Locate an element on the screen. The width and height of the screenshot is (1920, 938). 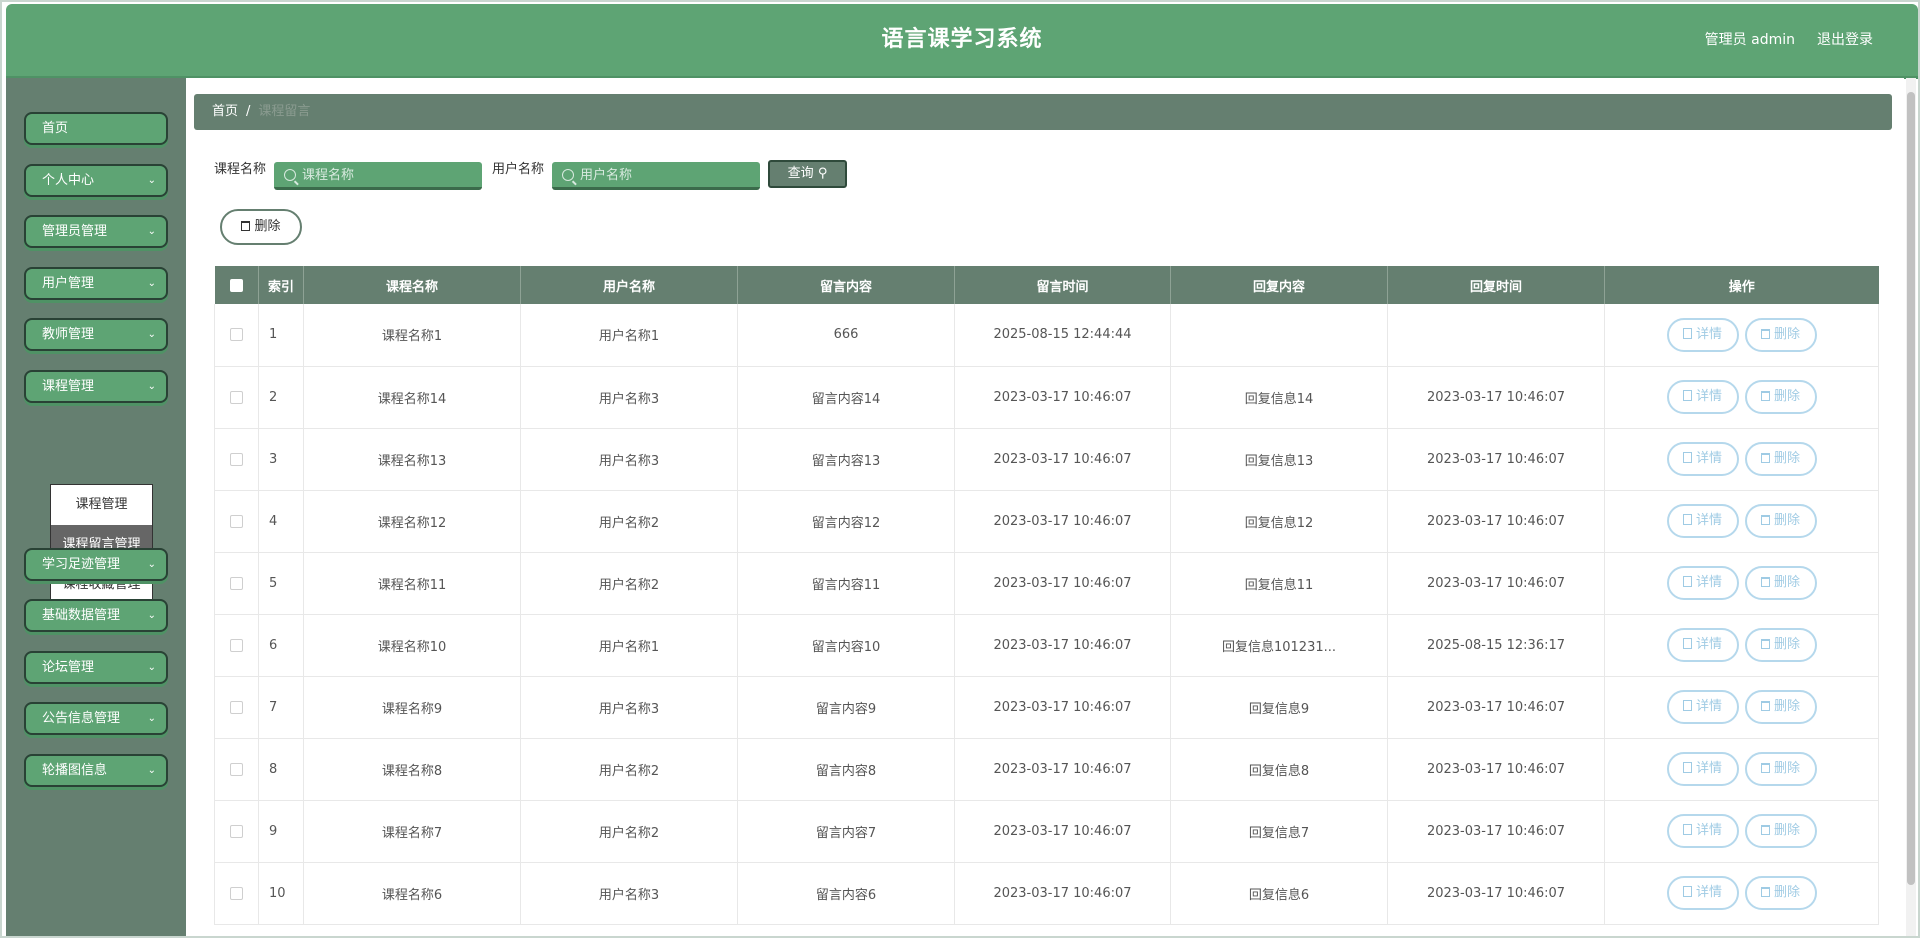
row-index: 9 is located at coordinates (281, 831).